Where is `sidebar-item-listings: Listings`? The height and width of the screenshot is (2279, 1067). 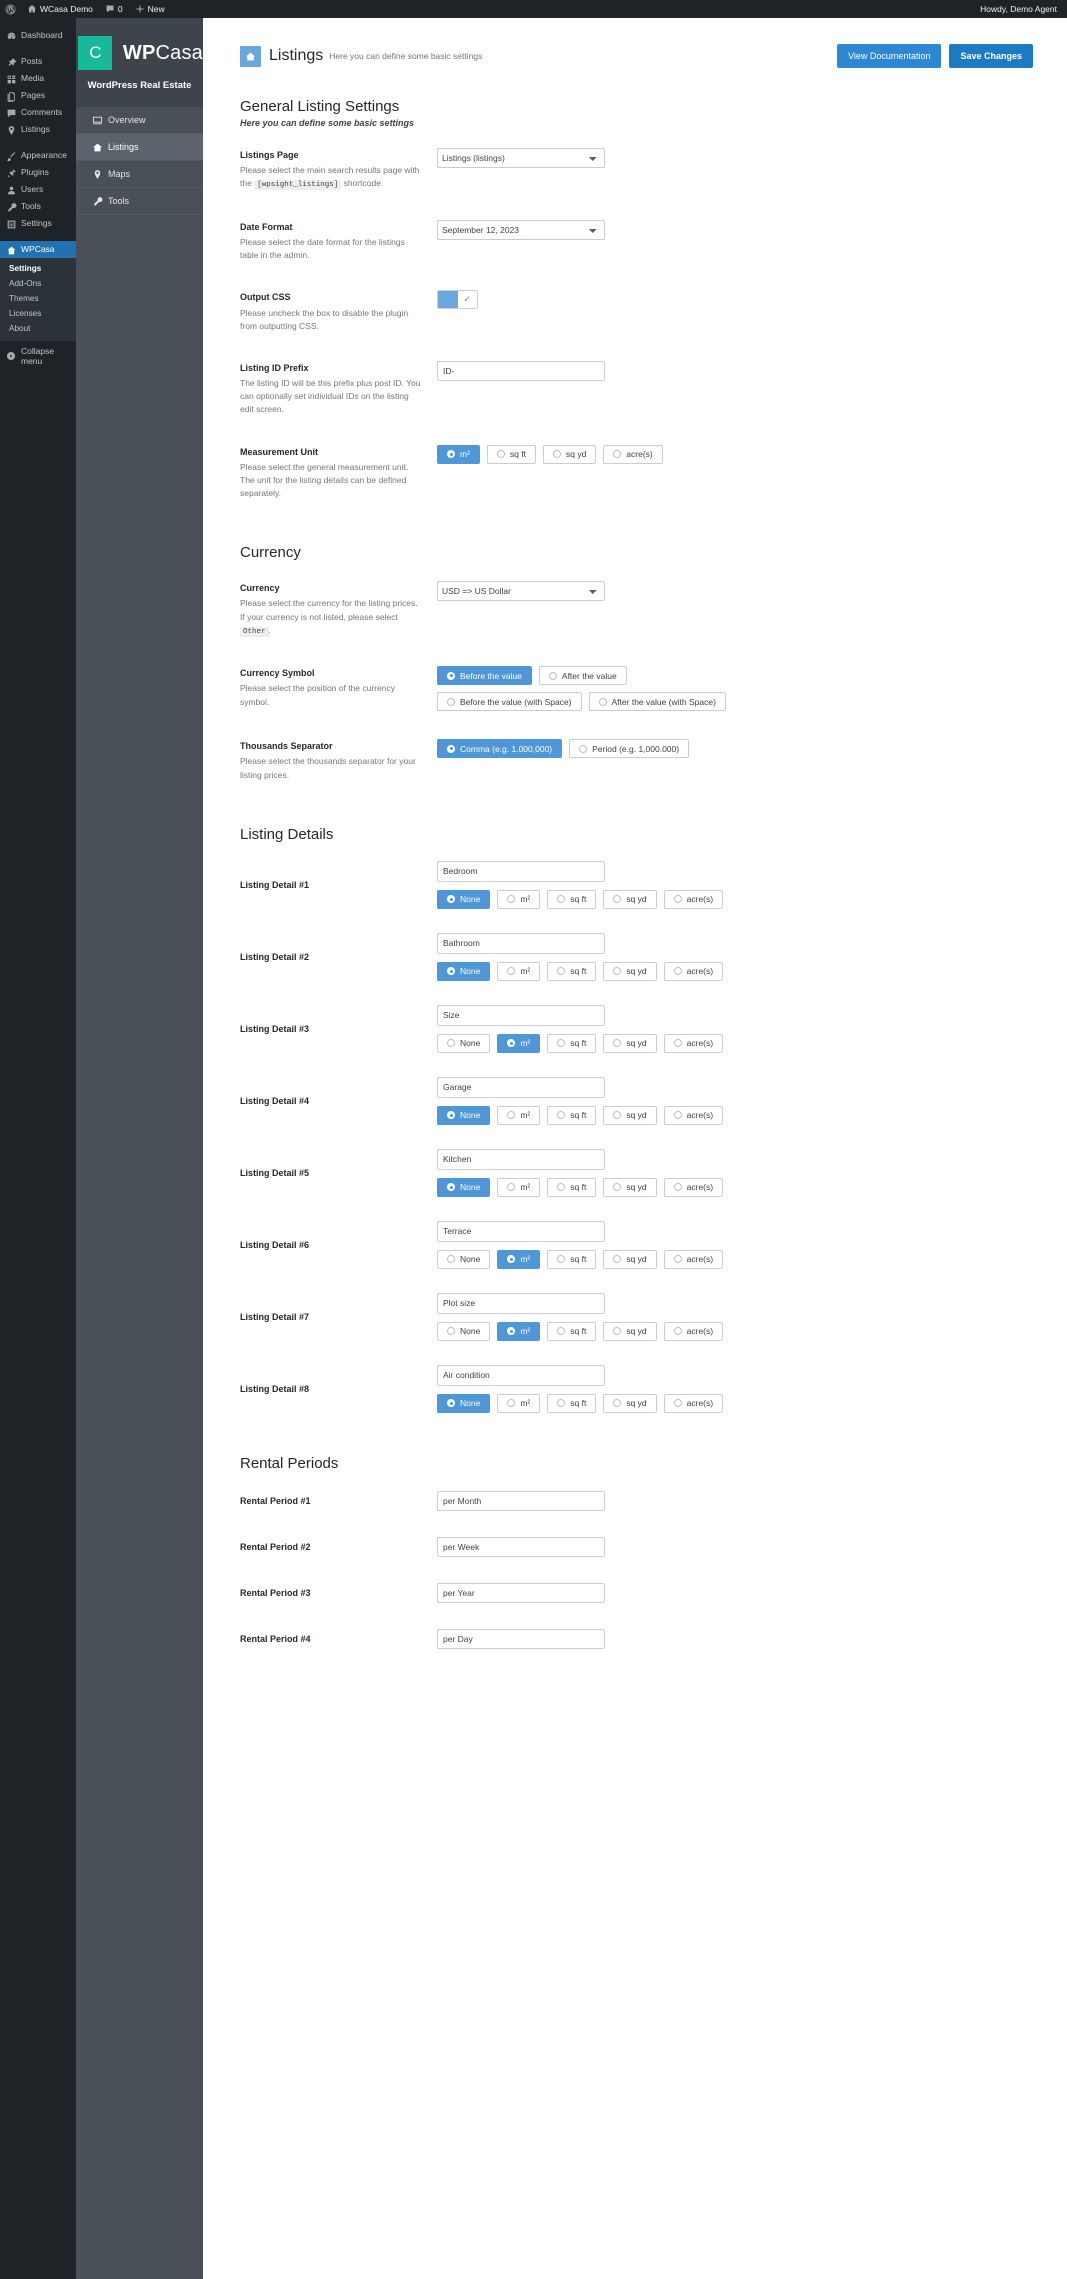 sidebar-item-listings: Listings is located at coordinates (38, 129).